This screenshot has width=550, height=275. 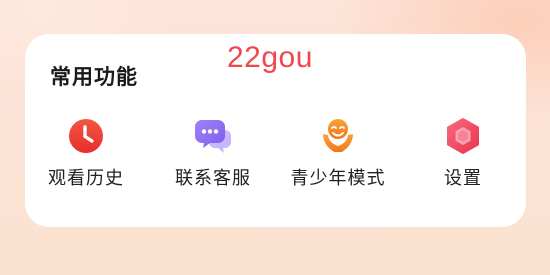 What do you see at coordinates (463, 157) in the screenshot?
I see `settings-button: 设置` at bounding box center [463, 157].